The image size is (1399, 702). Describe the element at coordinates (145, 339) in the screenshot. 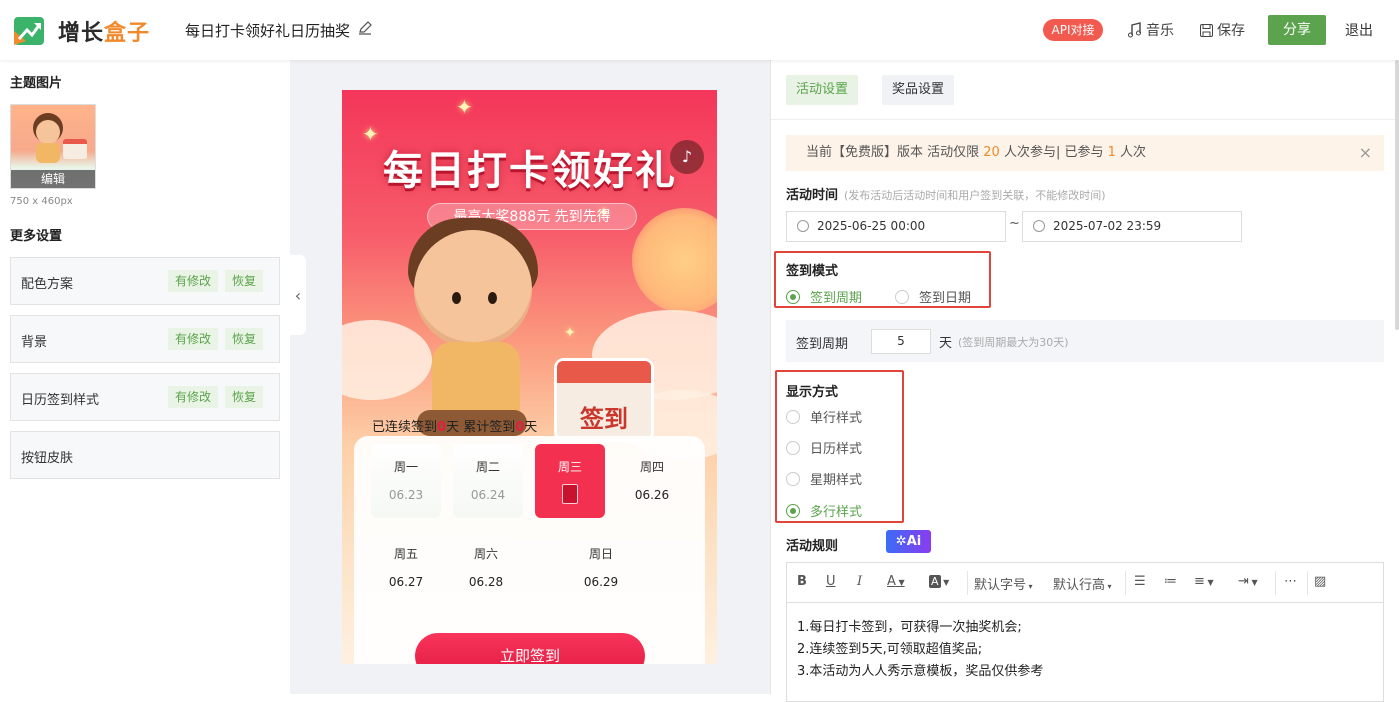

I see `setting-item-background: 背景 有修改 恢复` at that location.